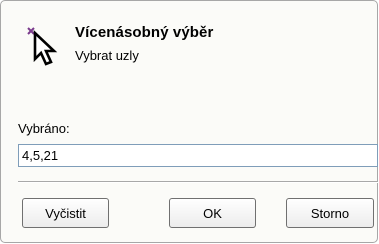 This screenshot has height=244, width=379. What do you see at coordinates (44, 128) in the screenshot?
I see `selected-label: Vybráno:` at bounding box center [44, 128].